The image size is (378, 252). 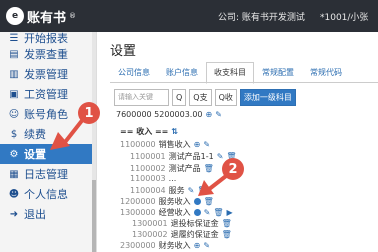 I want to click on move-icon: ▶, so click(x=230, y=212).